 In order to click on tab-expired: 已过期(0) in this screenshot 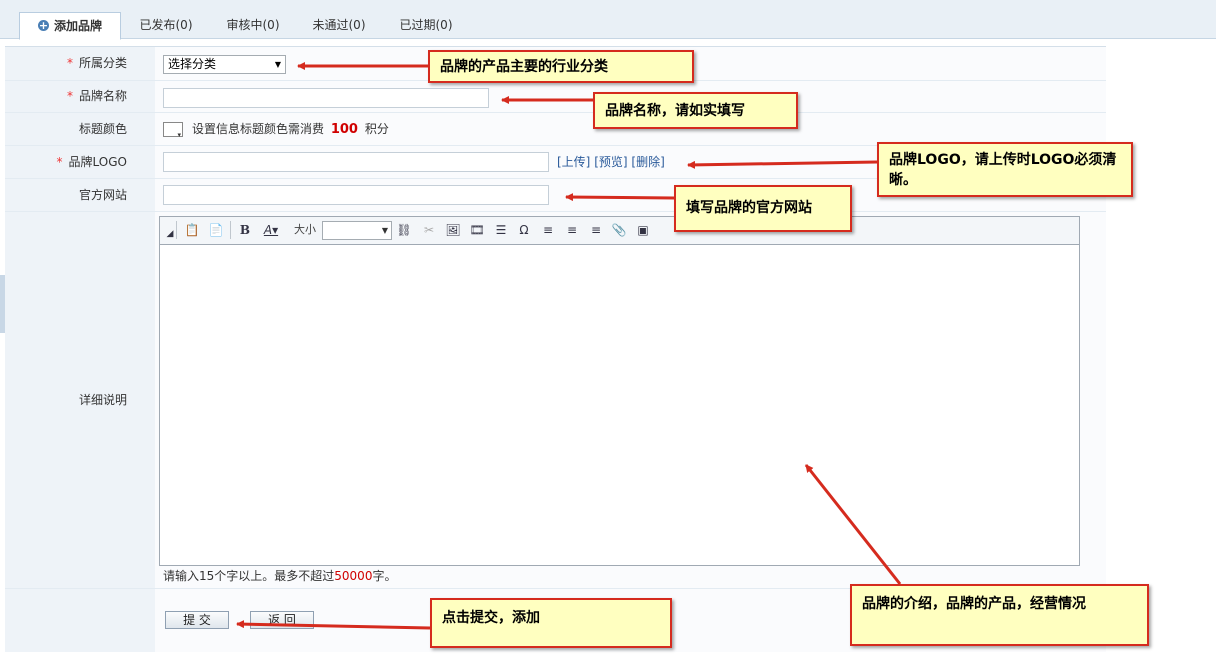, I will do `click(426, 25)`.